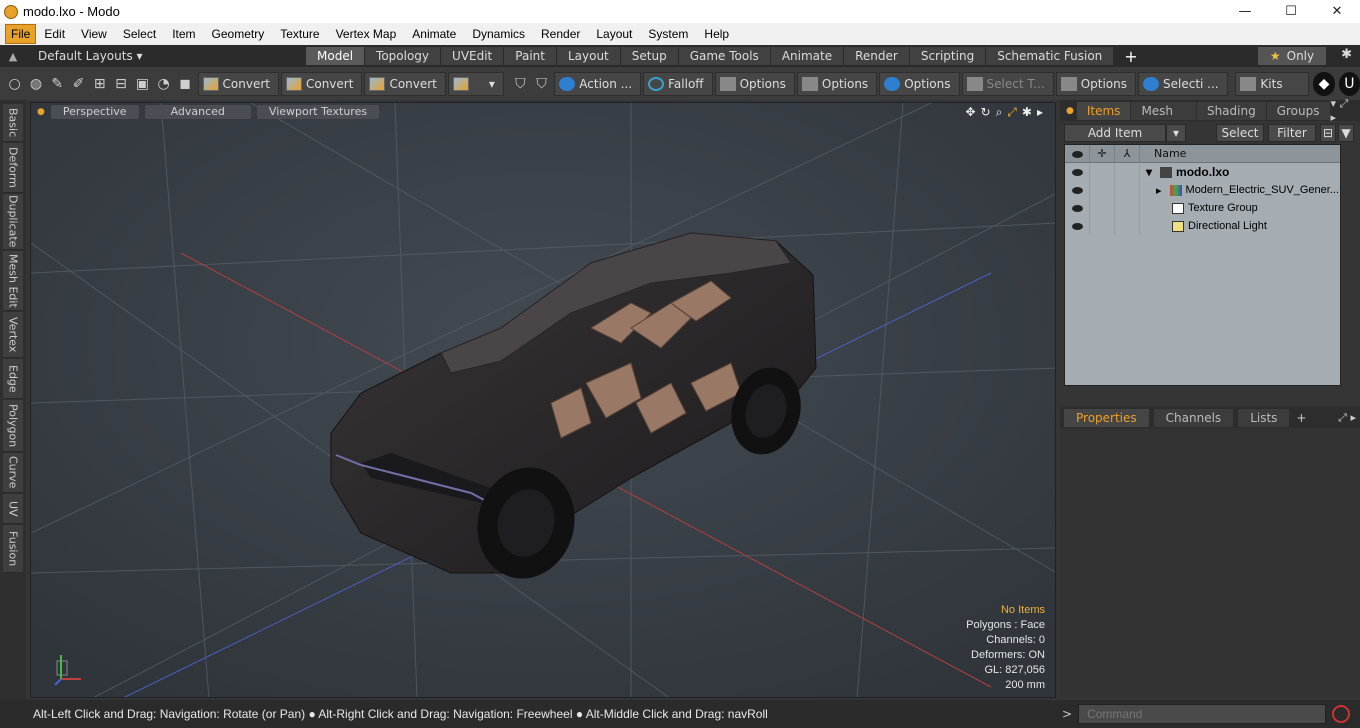 This screenshot has height=728, width=1360. I want to click on tab-layout: Layout, so click(588, 56).